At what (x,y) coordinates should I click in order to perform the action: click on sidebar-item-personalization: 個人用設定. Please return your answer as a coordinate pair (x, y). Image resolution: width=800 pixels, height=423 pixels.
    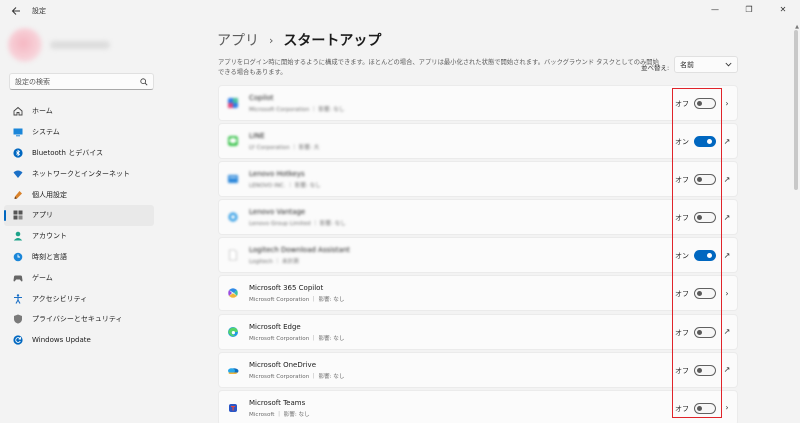
    Looking at the image, I should click on (79, 194).